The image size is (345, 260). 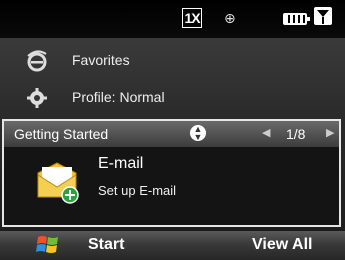 What do you see at coordinates (58, 183) in the screenshot?
I see `envelope-add-icon` at bounding box center [58, 183].